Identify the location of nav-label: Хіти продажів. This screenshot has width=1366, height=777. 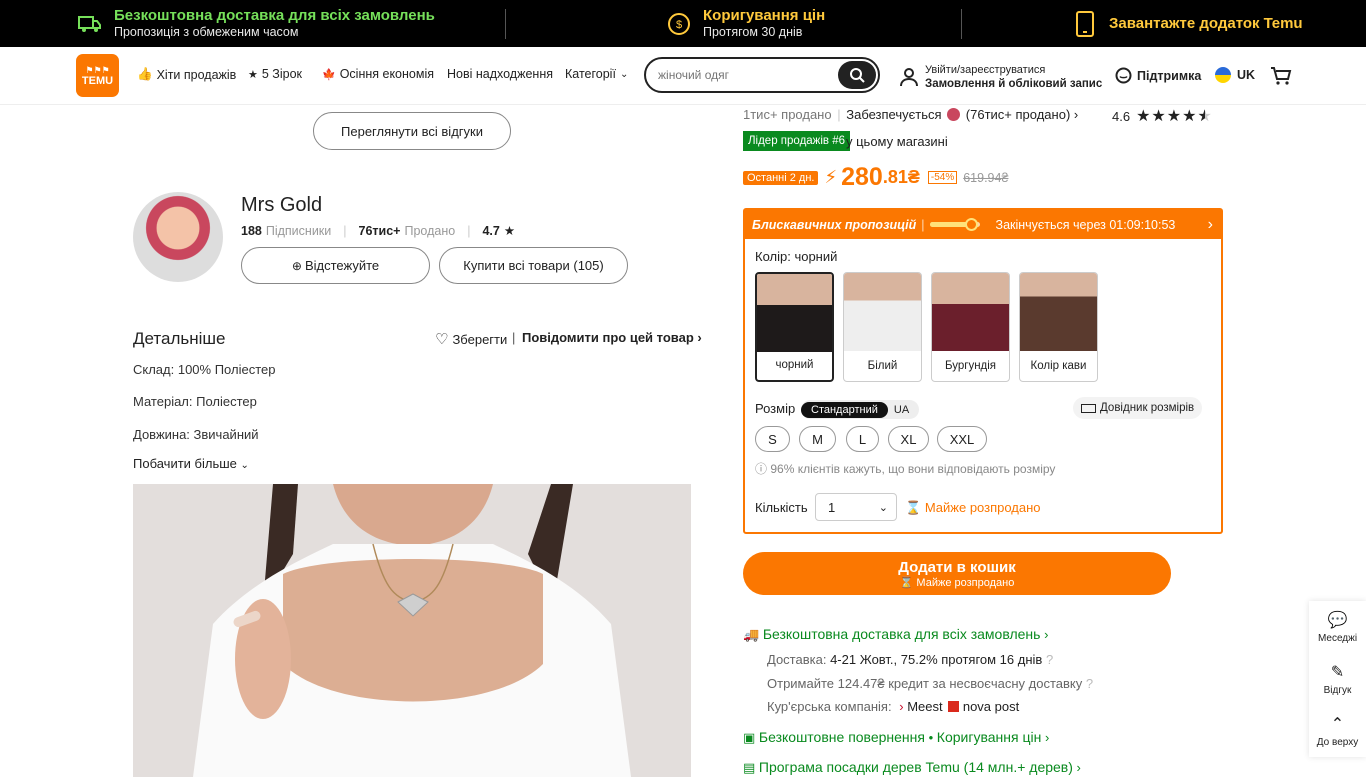
(196, 74).